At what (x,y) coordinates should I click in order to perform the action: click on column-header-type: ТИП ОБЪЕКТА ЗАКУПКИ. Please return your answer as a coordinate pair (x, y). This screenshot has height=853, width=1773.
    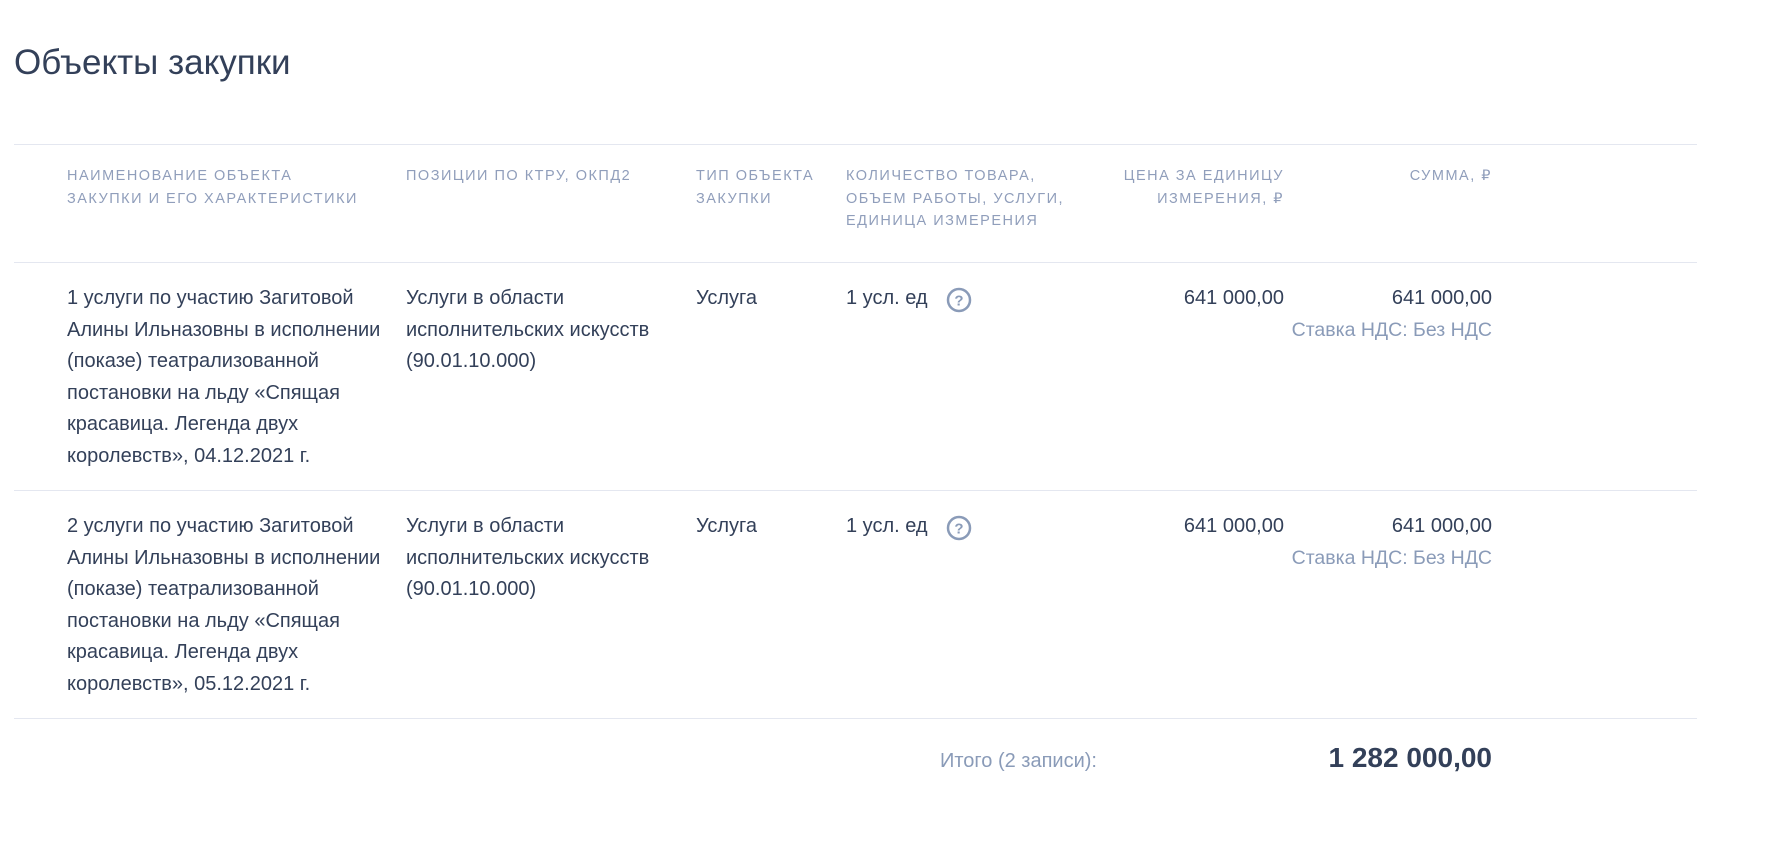
    Looking at the image, I should click on (755, 187).